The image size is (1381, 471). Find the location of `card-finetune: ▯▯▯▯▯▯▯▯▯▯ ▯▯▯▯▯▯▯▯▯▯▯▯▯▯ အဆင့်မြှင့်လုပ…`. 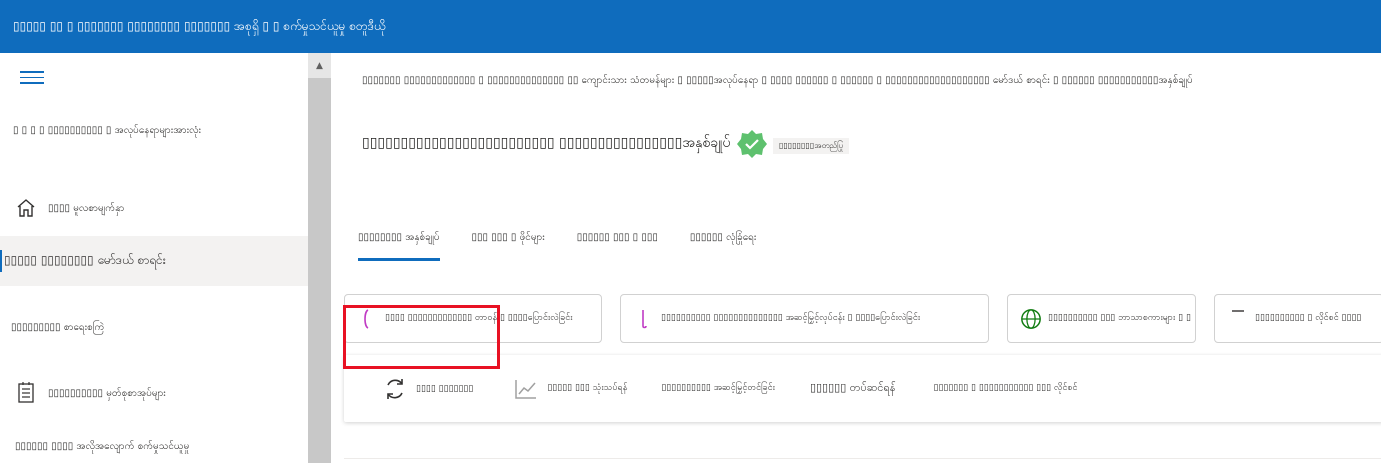

card-finetune: ▯▯▯▯▯▯▯▯▯▯ ▯▯▯▯▯▯▯▯▯▯▯▯▯▯ အဆင့်မြှင့်လုပ… is located at coordinates (804, 318).